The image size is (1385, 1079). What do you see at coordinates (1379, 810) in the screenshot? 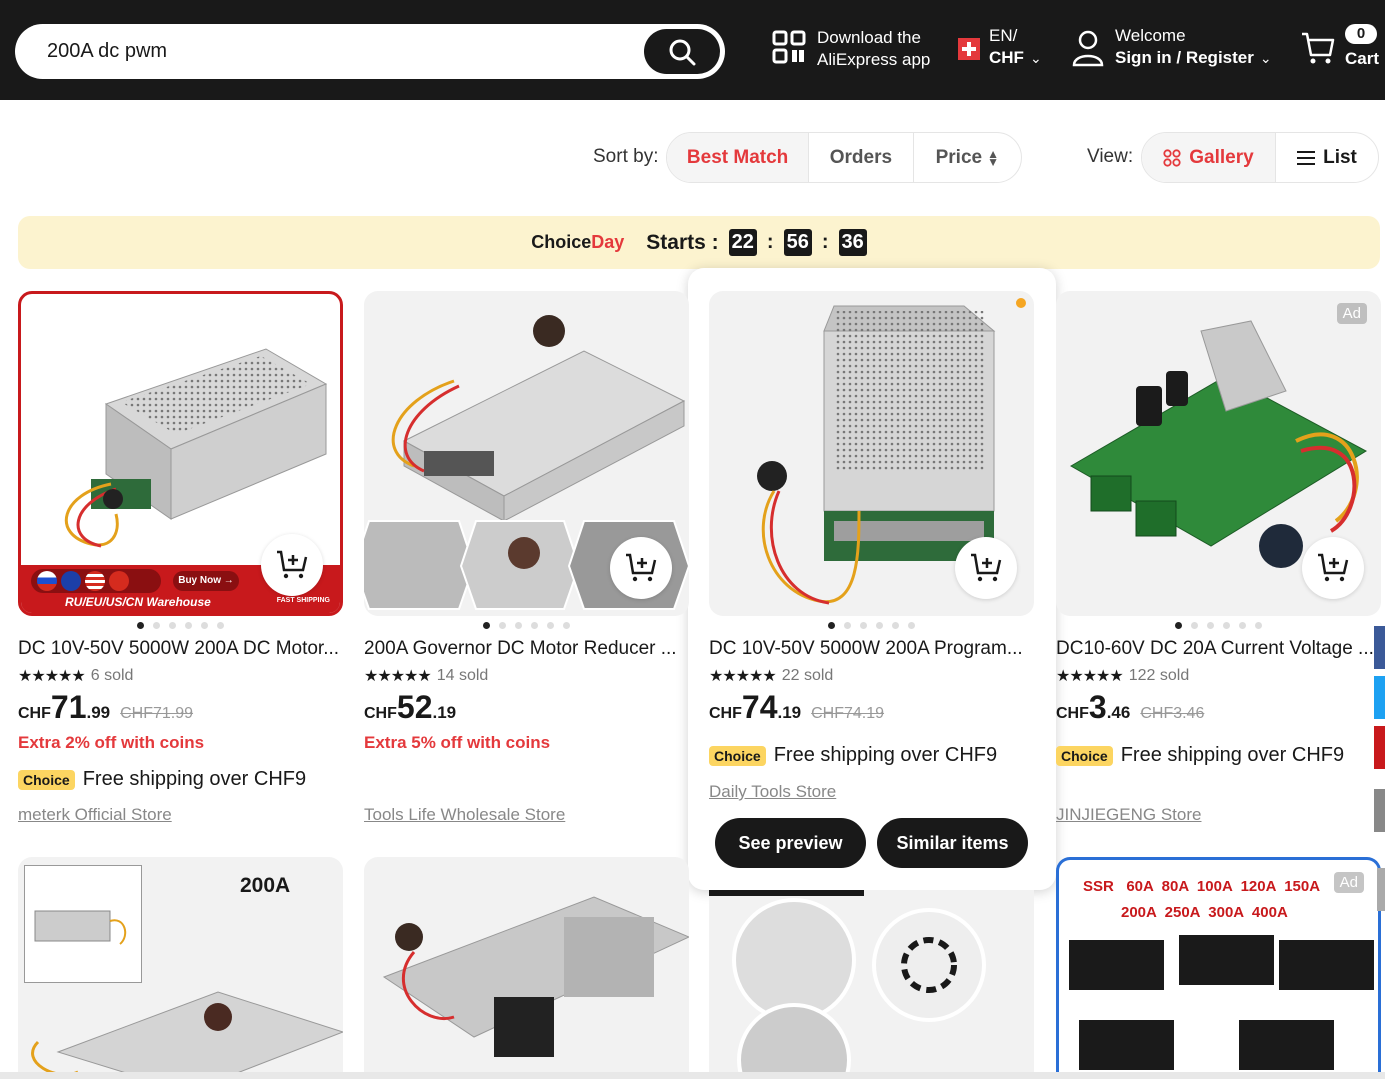
I see `share-more-button` at bounding box center [1379, 810].